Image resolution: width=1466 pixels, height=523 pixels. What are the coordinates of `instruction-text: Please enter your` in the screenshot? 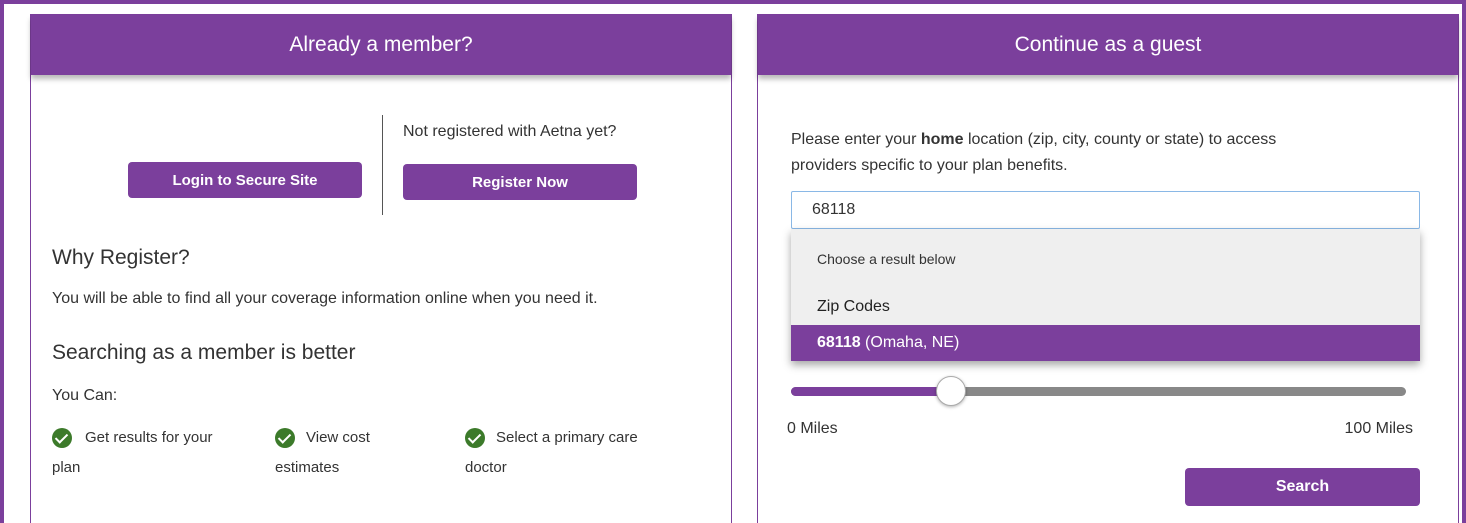 It's located at (856, 139).